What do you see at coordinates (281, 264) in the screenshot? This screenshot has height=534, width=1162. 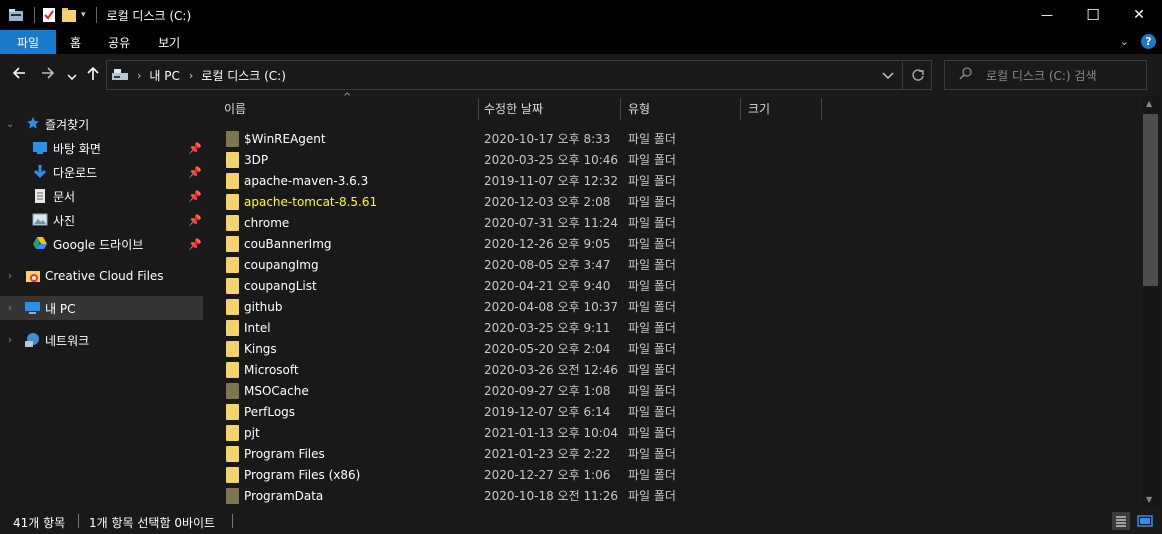 I see `file-name: coupangImg` at bounding box center [281, 264].